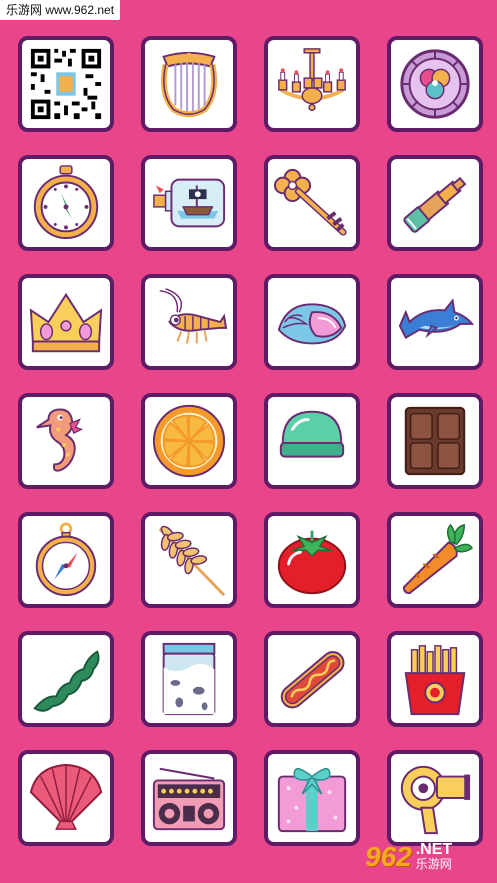 This screenshot has width=497, height=883. I want to click on tile-orange-slice, so click(189, 441).